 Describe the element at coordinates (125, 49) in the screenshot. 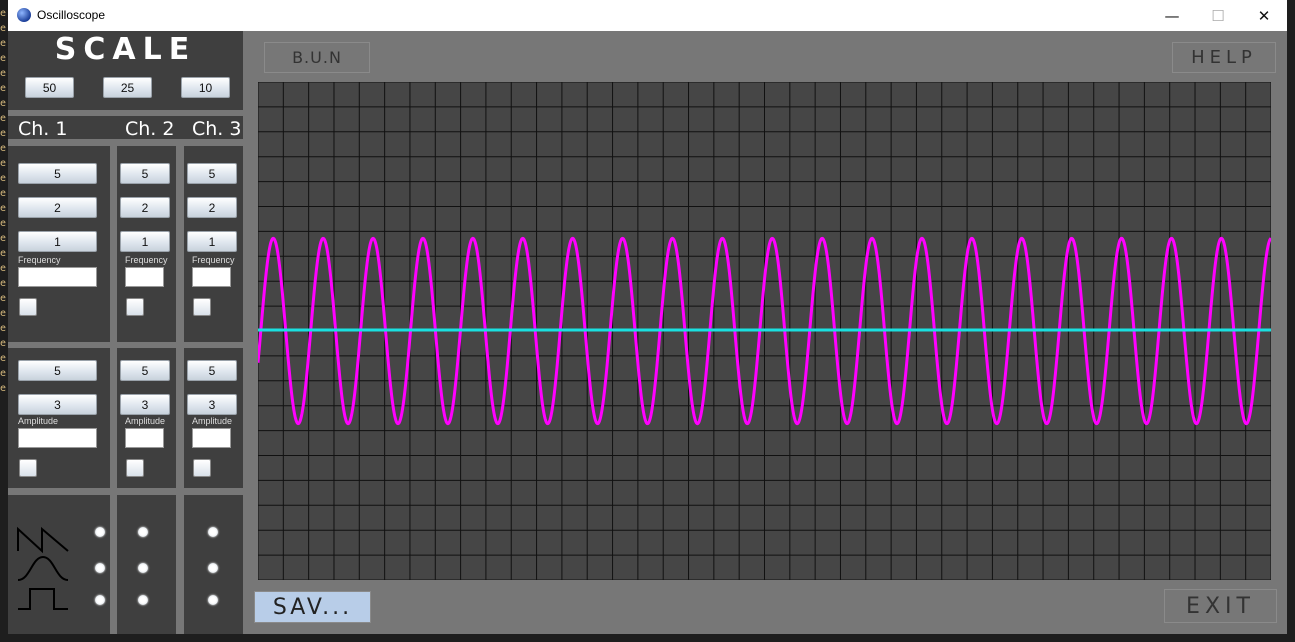

I see `scale-title: SCALE` at that location.